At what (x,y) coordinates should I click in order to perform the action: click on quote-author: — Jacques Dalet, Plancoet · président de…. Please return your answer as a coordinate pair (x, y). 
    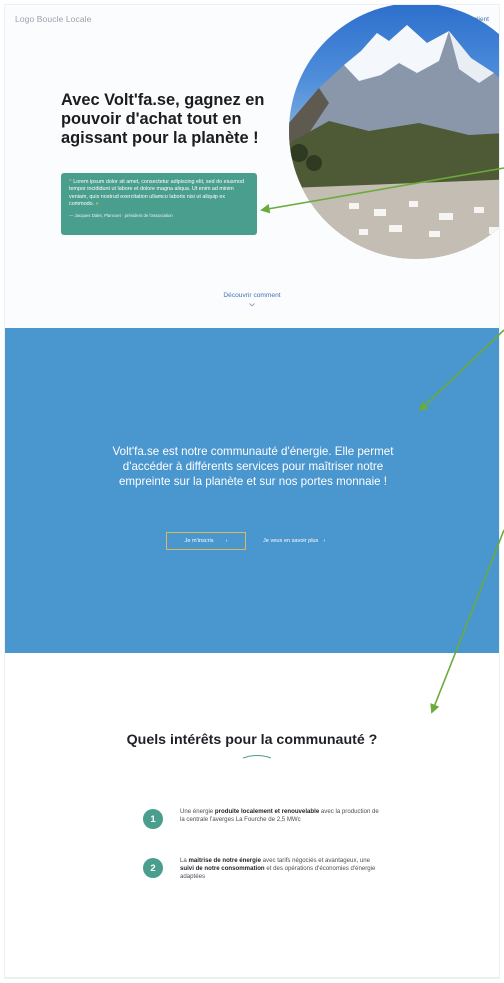
    Looking at the image, I should click on (121, 216).